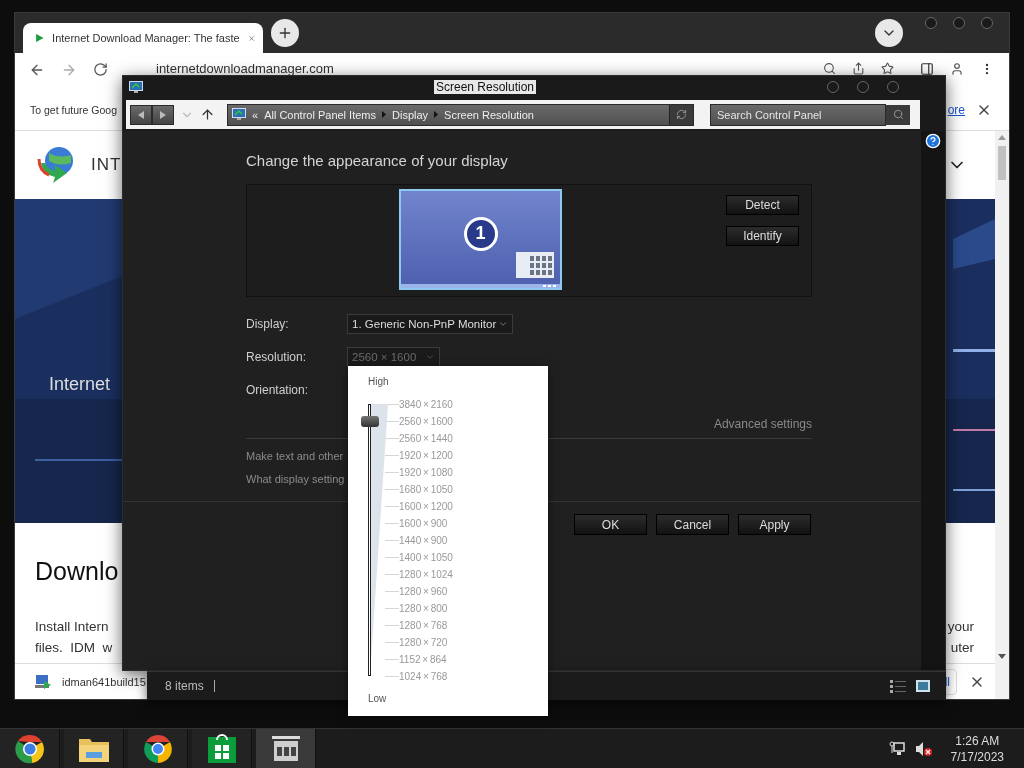  I want to click on slider-thumb, so click(370, 421).